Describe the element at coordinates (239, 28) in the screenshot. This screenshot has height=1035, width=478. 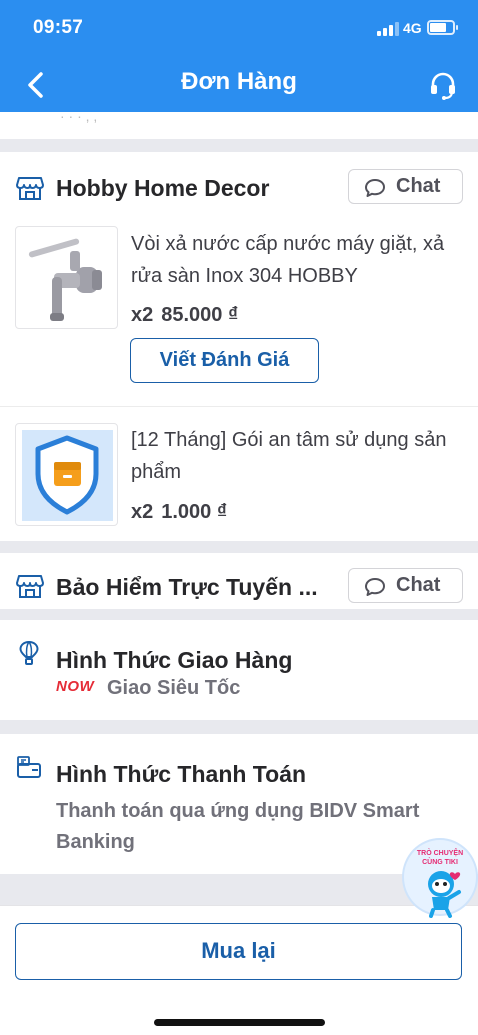
I see `status-bar: 09:57 4G` at that location.